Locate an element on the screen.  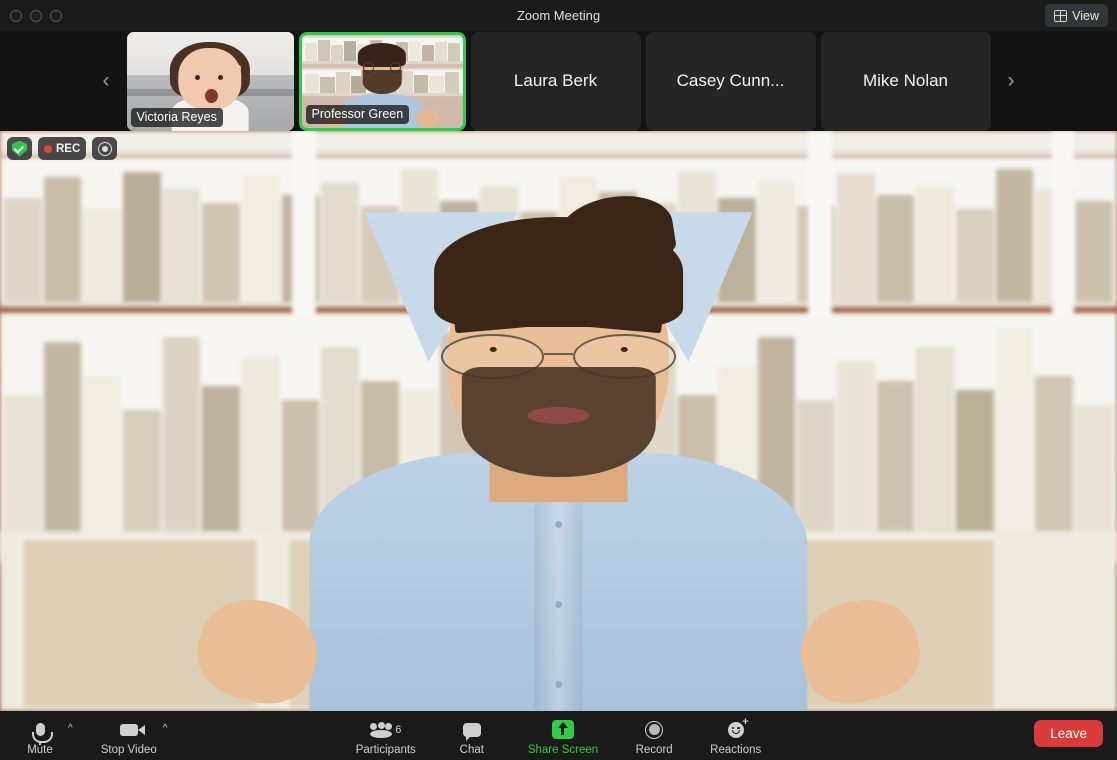
stop-video-button-label: Stop Video is located at coordinates (128, 749).